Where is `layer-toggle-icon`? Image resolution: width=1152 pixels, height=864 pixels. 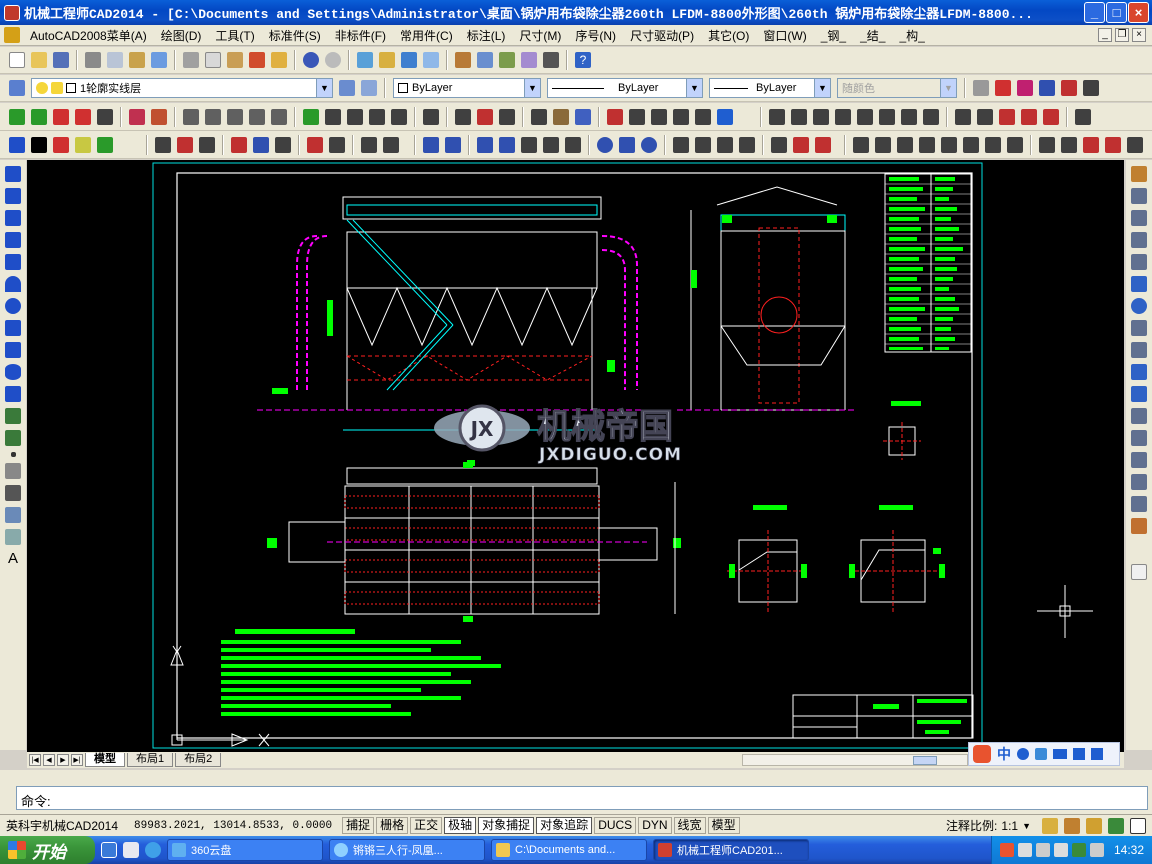 layer-toggle-icon is located at coordinates (539, 116).